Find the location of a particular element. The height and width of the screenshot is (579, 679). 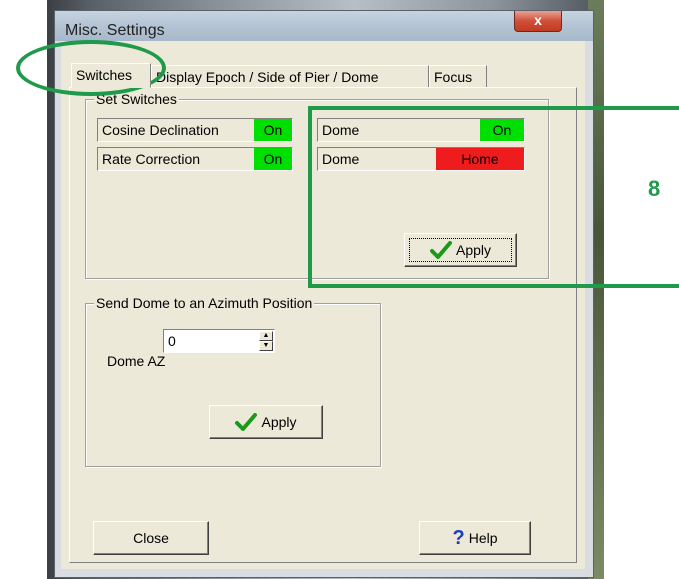

tab-display-epoch-side-of-pier-dome: Display Epoch / Side of Pier / Dome is located at coordinates (290, 76).